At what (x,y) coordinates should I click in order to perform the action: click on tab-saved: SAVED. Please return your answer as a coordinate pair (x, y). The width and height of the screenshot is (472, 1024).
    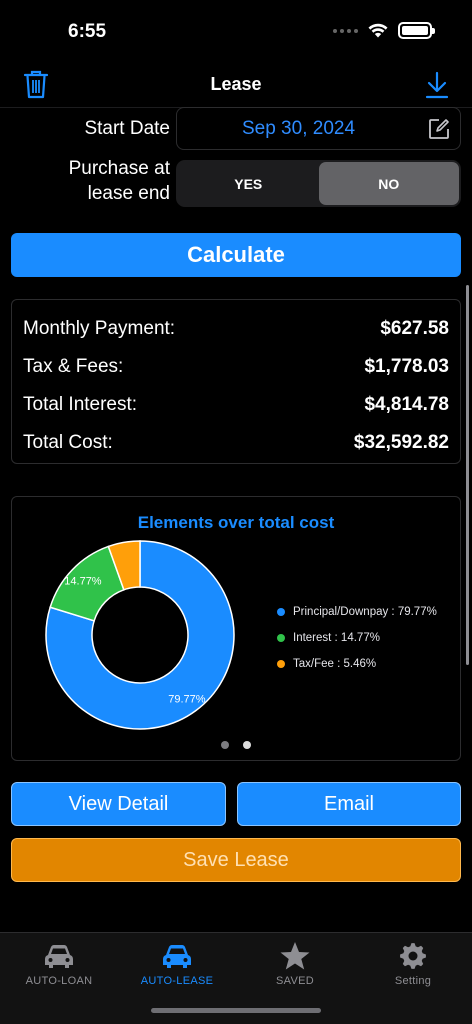
    Looking at the image, I should click on (295, 967).